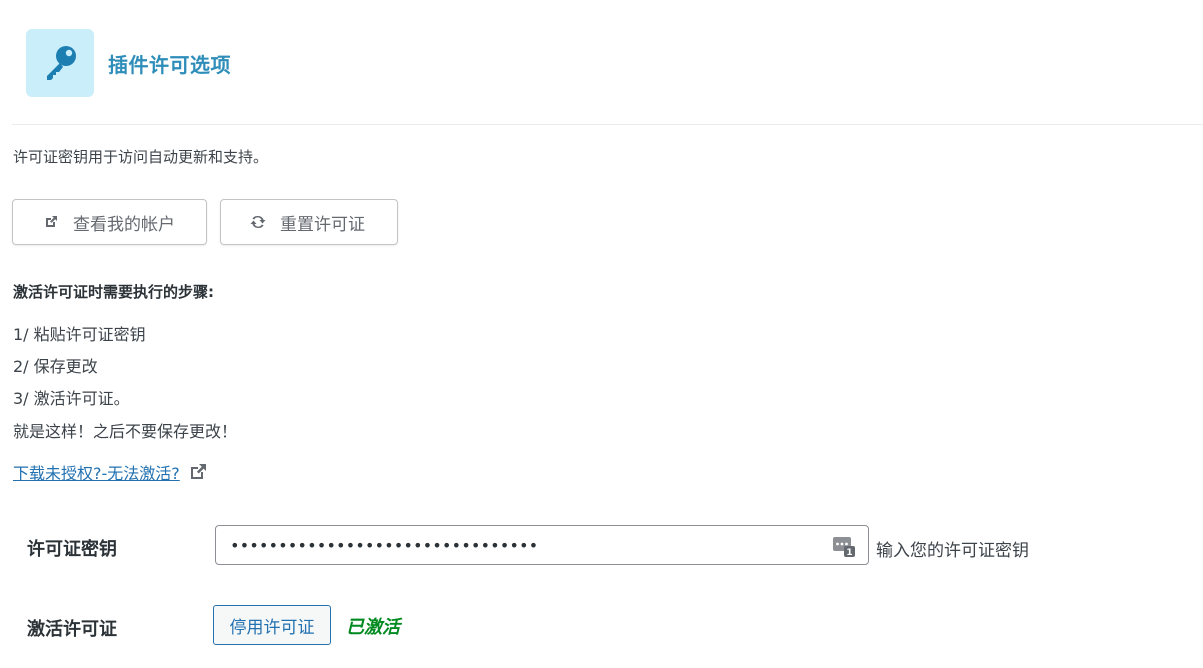 The height and width of the screenshot is (668, 1203). What do you see at coordinates (373, 627) in the screenshot?
I see `status-badge: 已激活` at bounding box center [373, 627].